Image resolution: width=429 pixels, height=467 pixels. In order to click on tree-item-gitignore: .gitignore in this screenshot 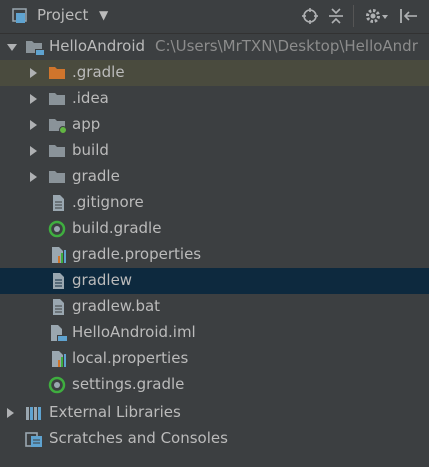, I will do `click(214, 203)`.